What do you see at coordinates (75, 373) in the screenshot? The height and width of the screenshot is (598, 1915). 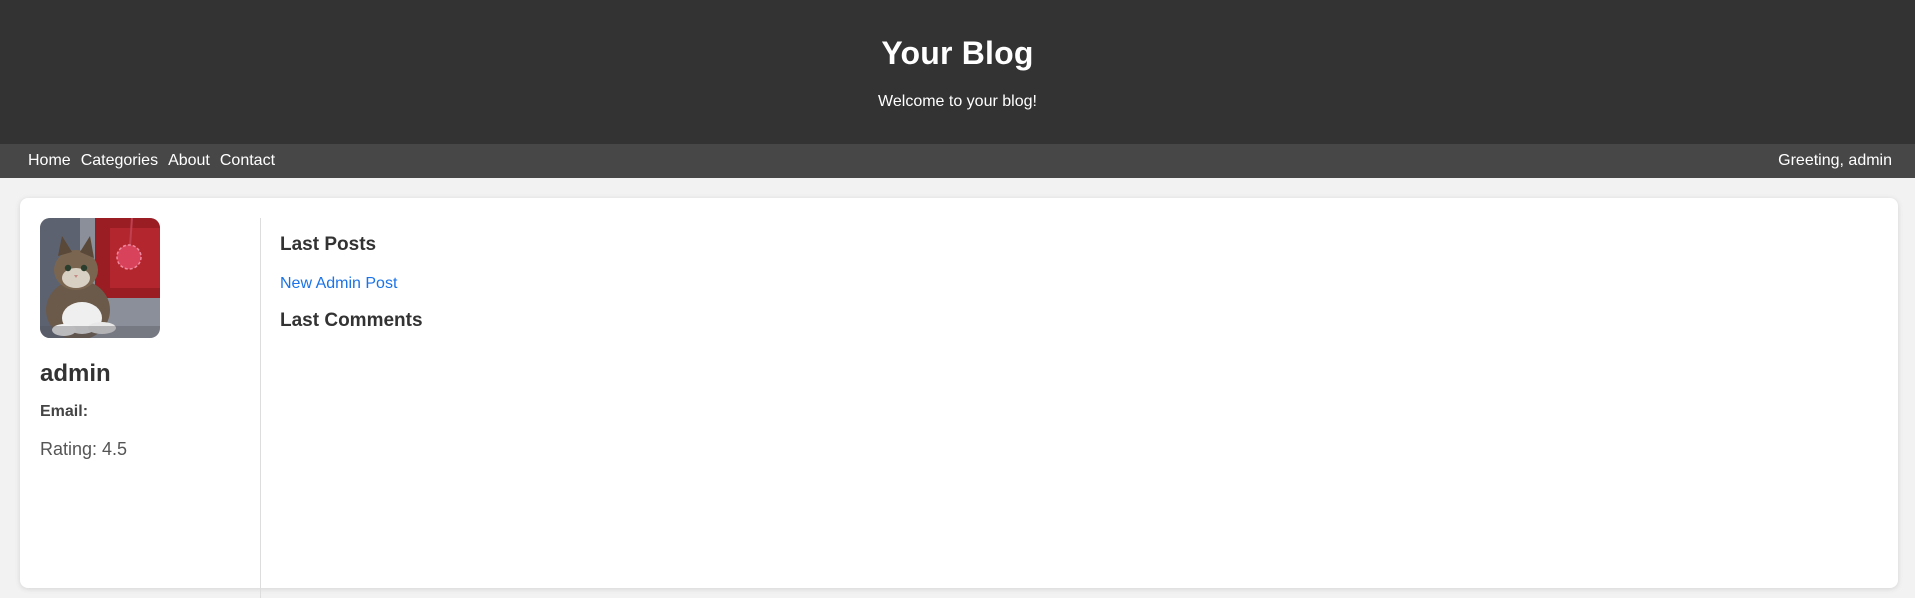 I see `profile-username: admin` at bounding box center [75, 373].